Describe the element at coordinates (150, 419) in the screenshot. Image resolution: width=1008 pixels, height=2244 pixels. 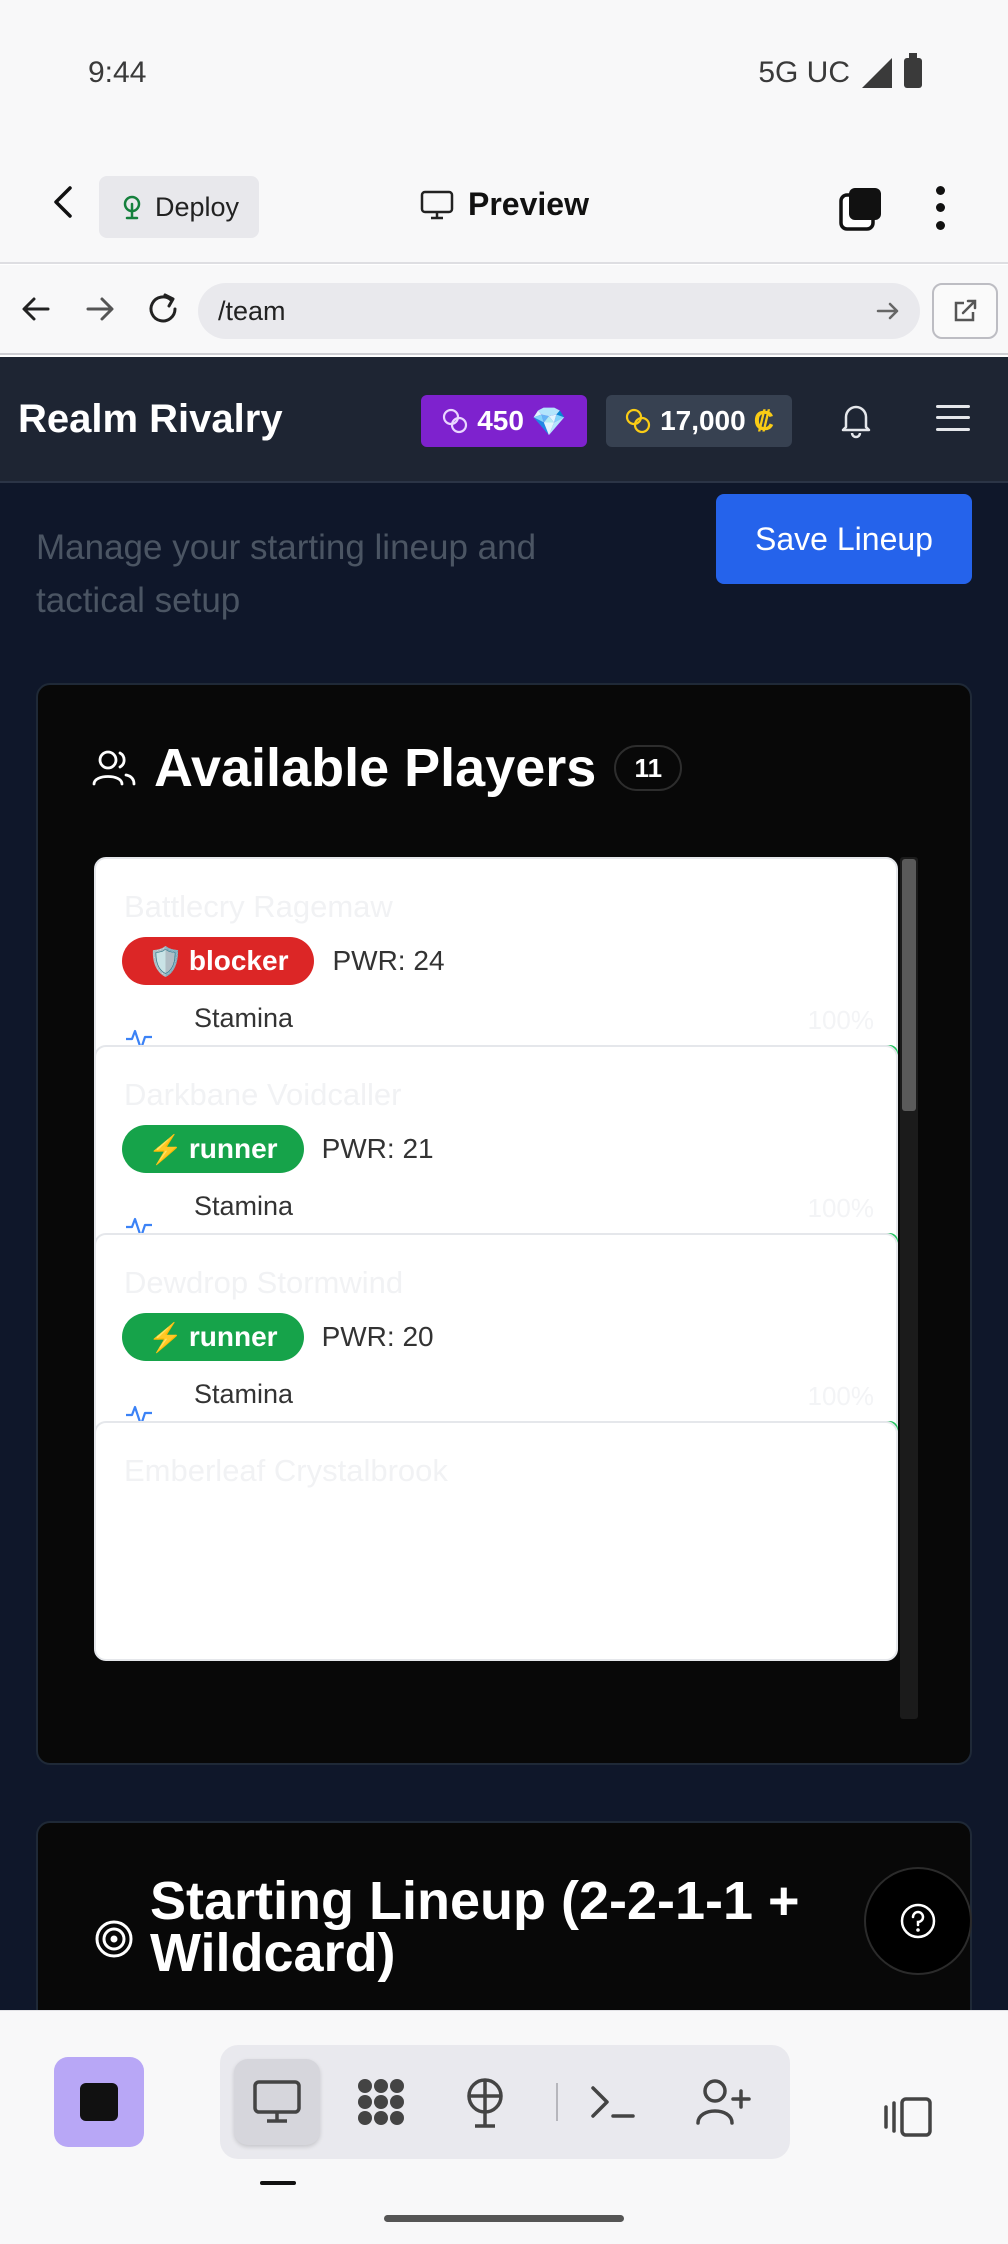
I see `brand-title: Realm Rivalry` at that location.